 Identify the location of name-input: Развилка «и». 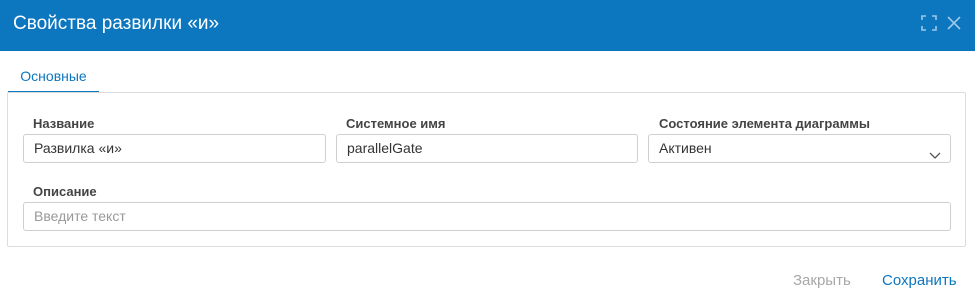
(174, 148).